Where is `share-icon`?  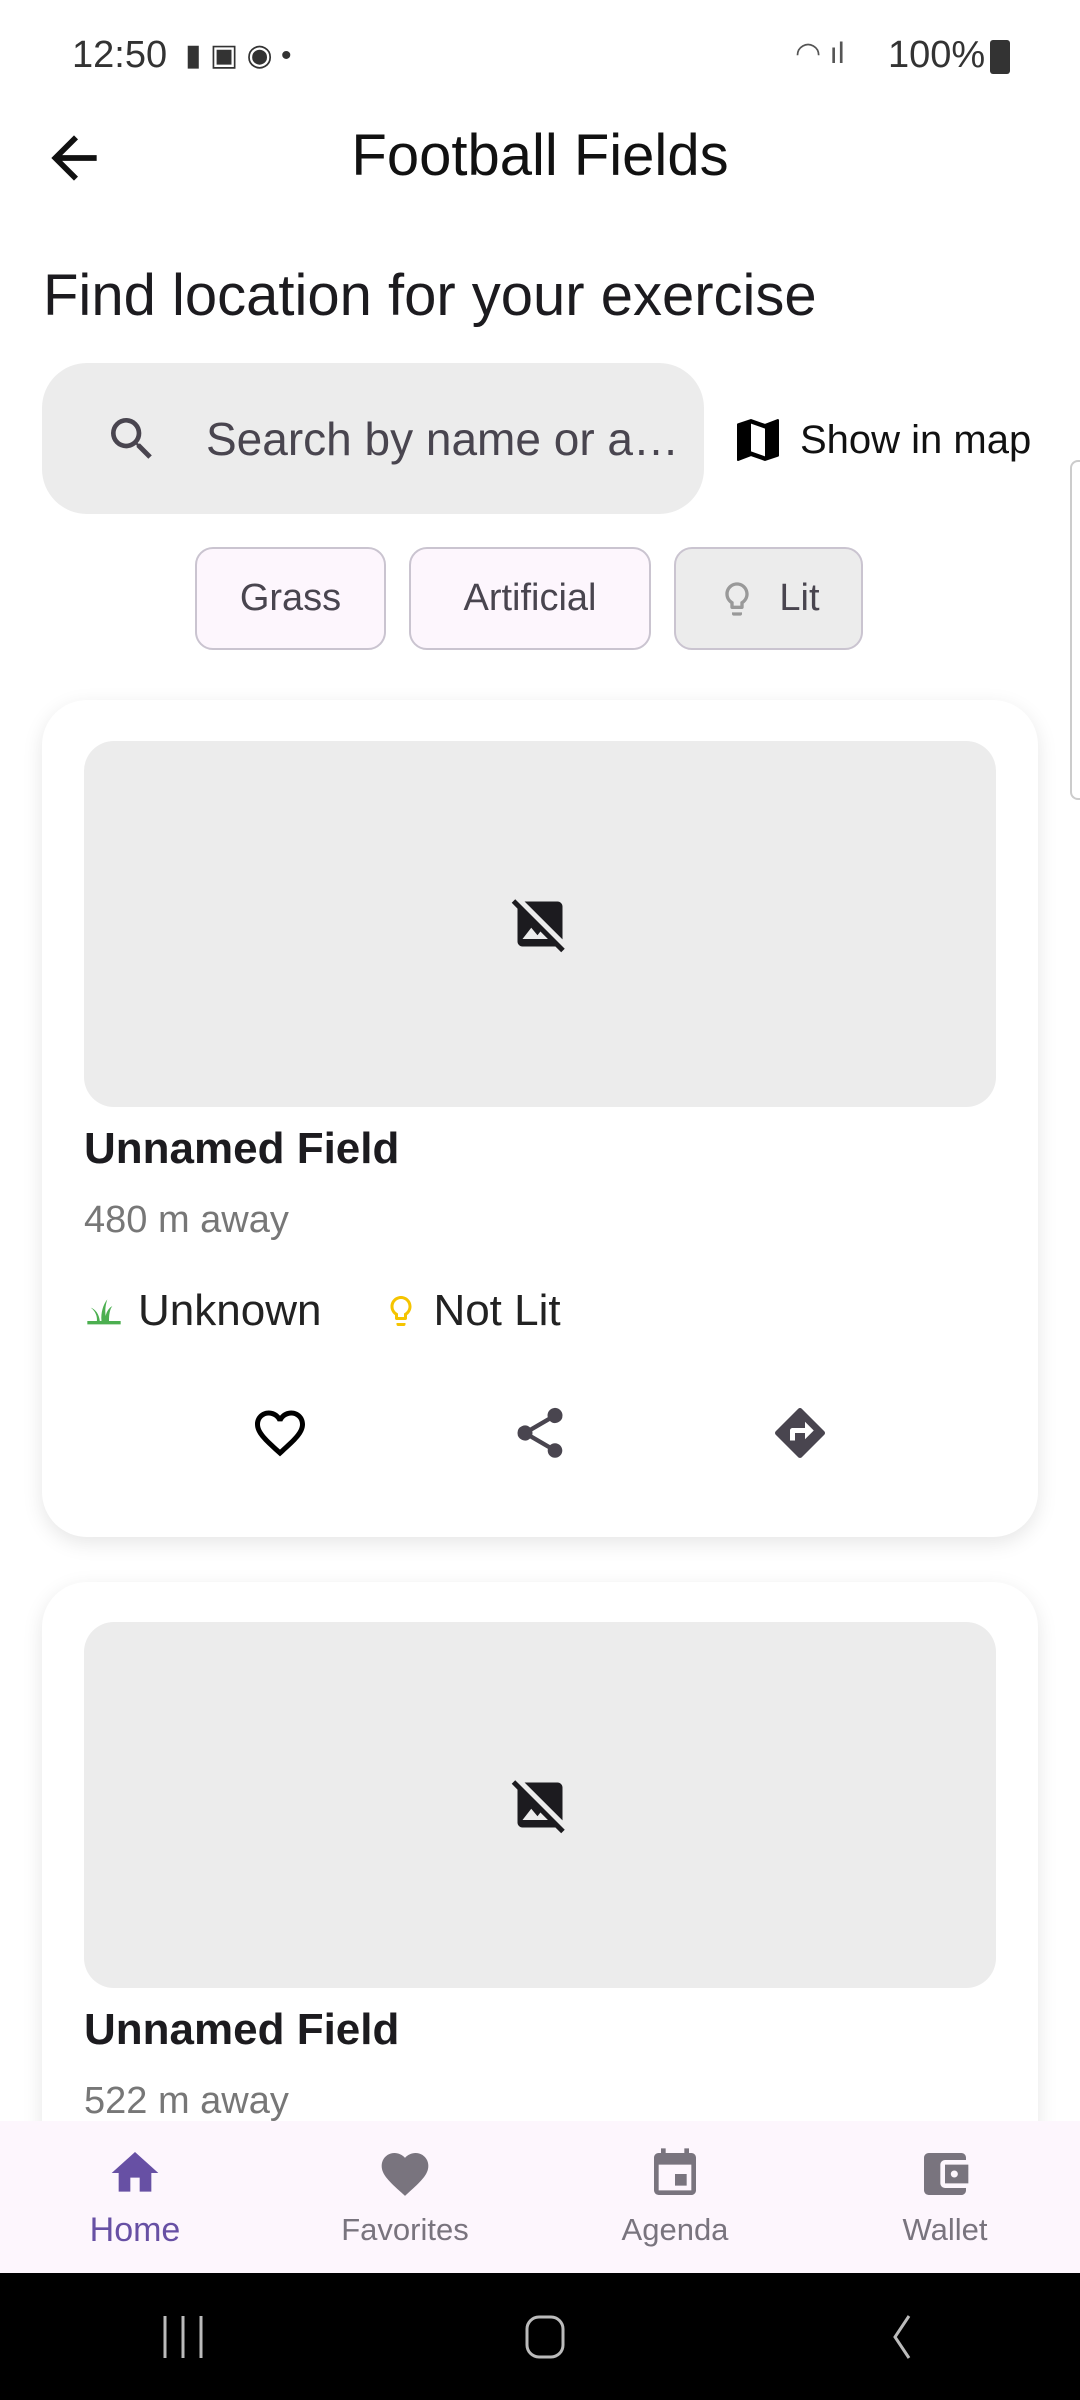 share-icon is located at coordinates (540, 1432).